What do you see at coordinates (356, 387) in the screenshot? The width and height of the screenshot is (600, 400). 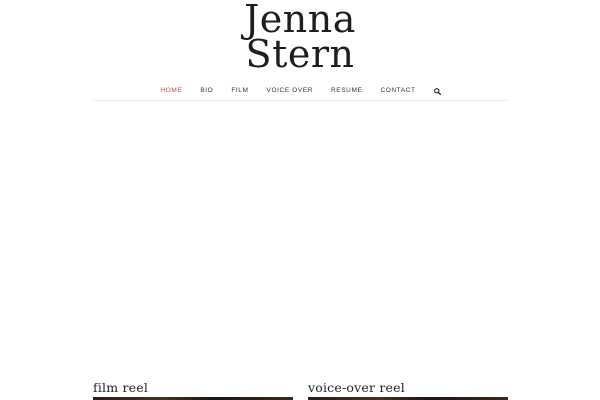 I see `voice-over-reel-title: voice-over reel` at bounding box center [356, 387].